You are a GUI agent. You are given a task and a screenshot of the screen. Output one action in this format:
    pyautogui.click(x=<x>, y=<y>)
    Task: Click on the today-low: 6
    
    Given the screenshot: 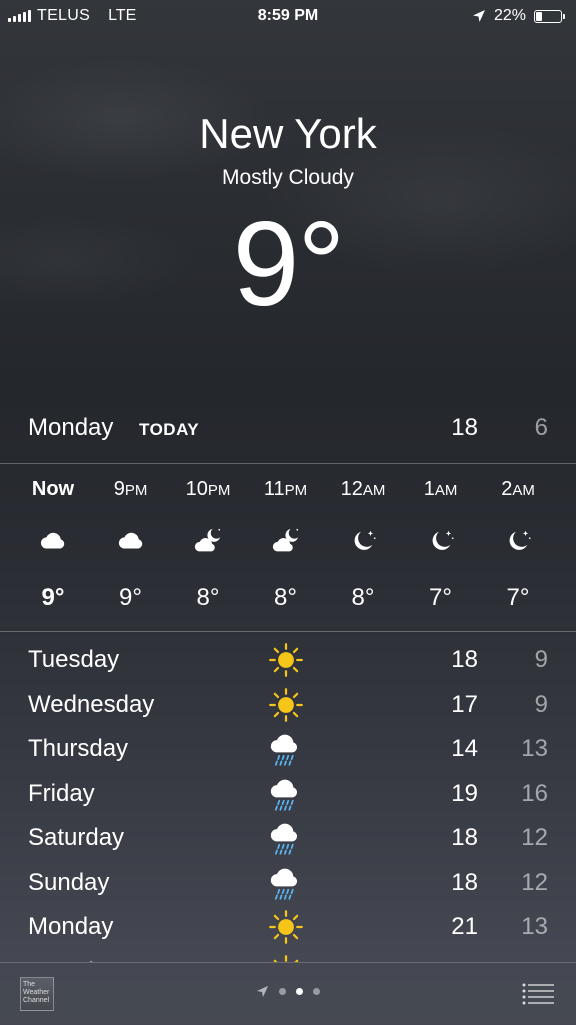 What is the action you would take?
    pyautogui.click(x=541, y=428)
    